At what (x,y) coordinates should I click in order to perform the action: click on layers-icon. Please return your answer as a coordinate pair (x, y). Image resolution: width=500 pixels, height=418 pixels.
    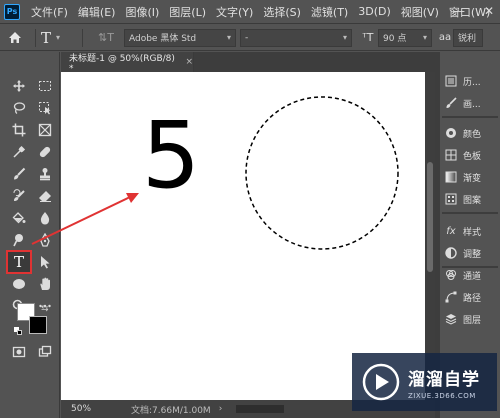
    Looking at the image, I should click on (451, 319).